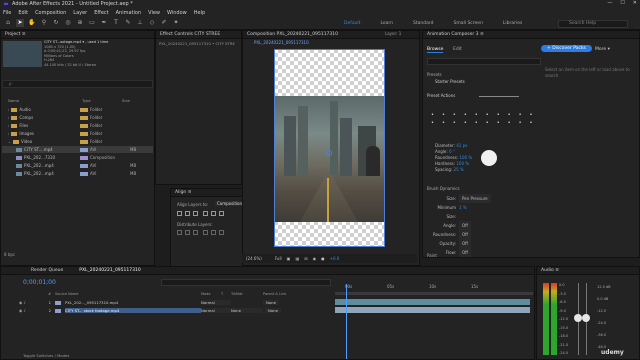 The image size is (640, 360). Describe the element at coordinates (179, 213) in the screenshot. I see `align-left-icon` at that location.